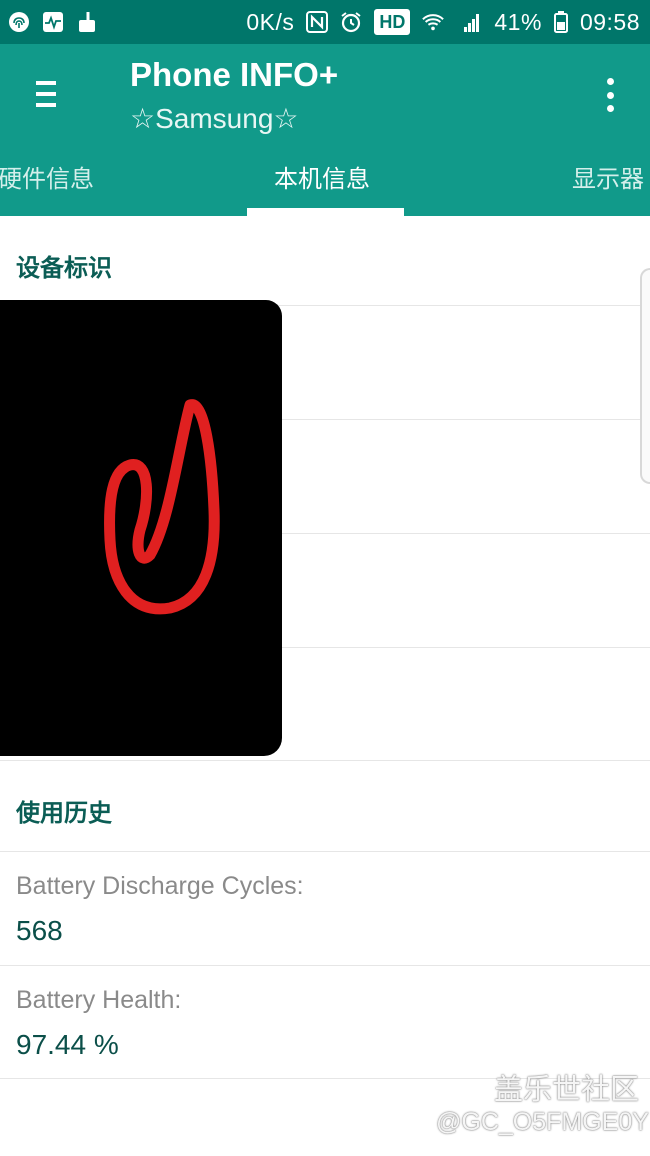  I want to click on battery-discharge-cycles-value: 568, so click(39, 930).